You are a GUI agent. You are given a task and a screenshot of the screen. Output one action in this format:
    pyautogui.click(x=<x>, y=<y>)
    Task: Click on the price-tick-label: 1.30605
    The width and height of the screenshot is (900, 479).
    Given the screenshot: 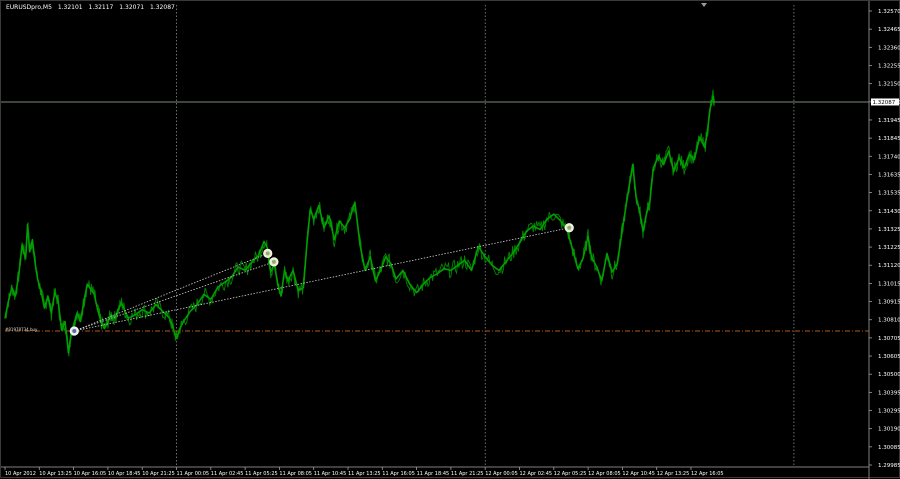 What is the action you would take?
    pyautogui.click(x=889, y=357)
    